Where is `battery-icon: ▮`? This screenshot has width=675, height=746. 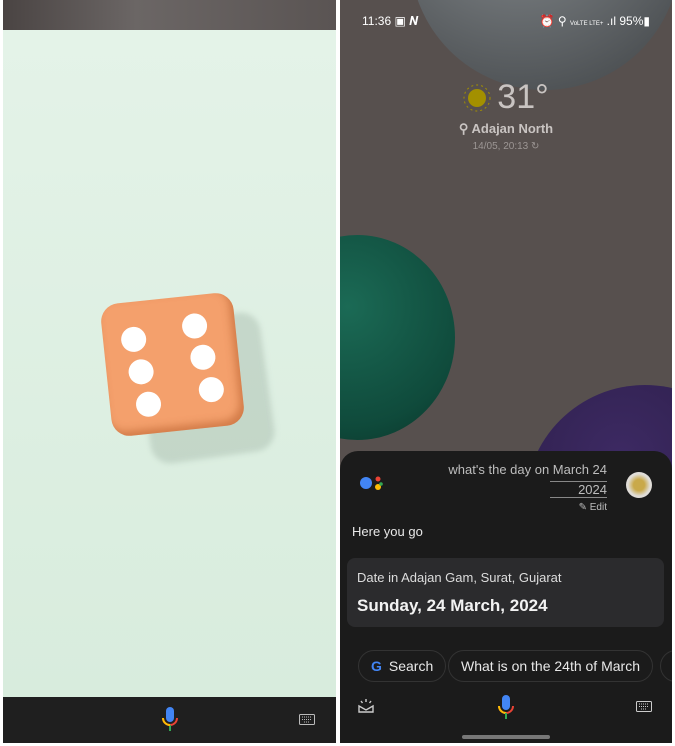
battery-icon: ▮ is located at coordinates (646, 21).